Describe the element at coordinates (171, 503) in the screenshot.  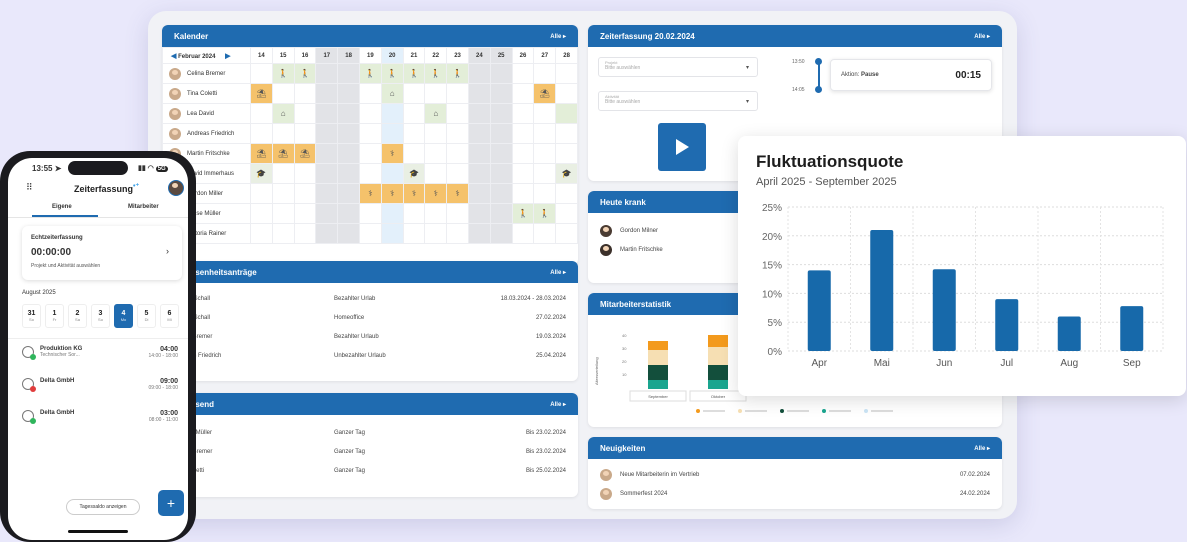
I see `add-fab-button: +` at that location.